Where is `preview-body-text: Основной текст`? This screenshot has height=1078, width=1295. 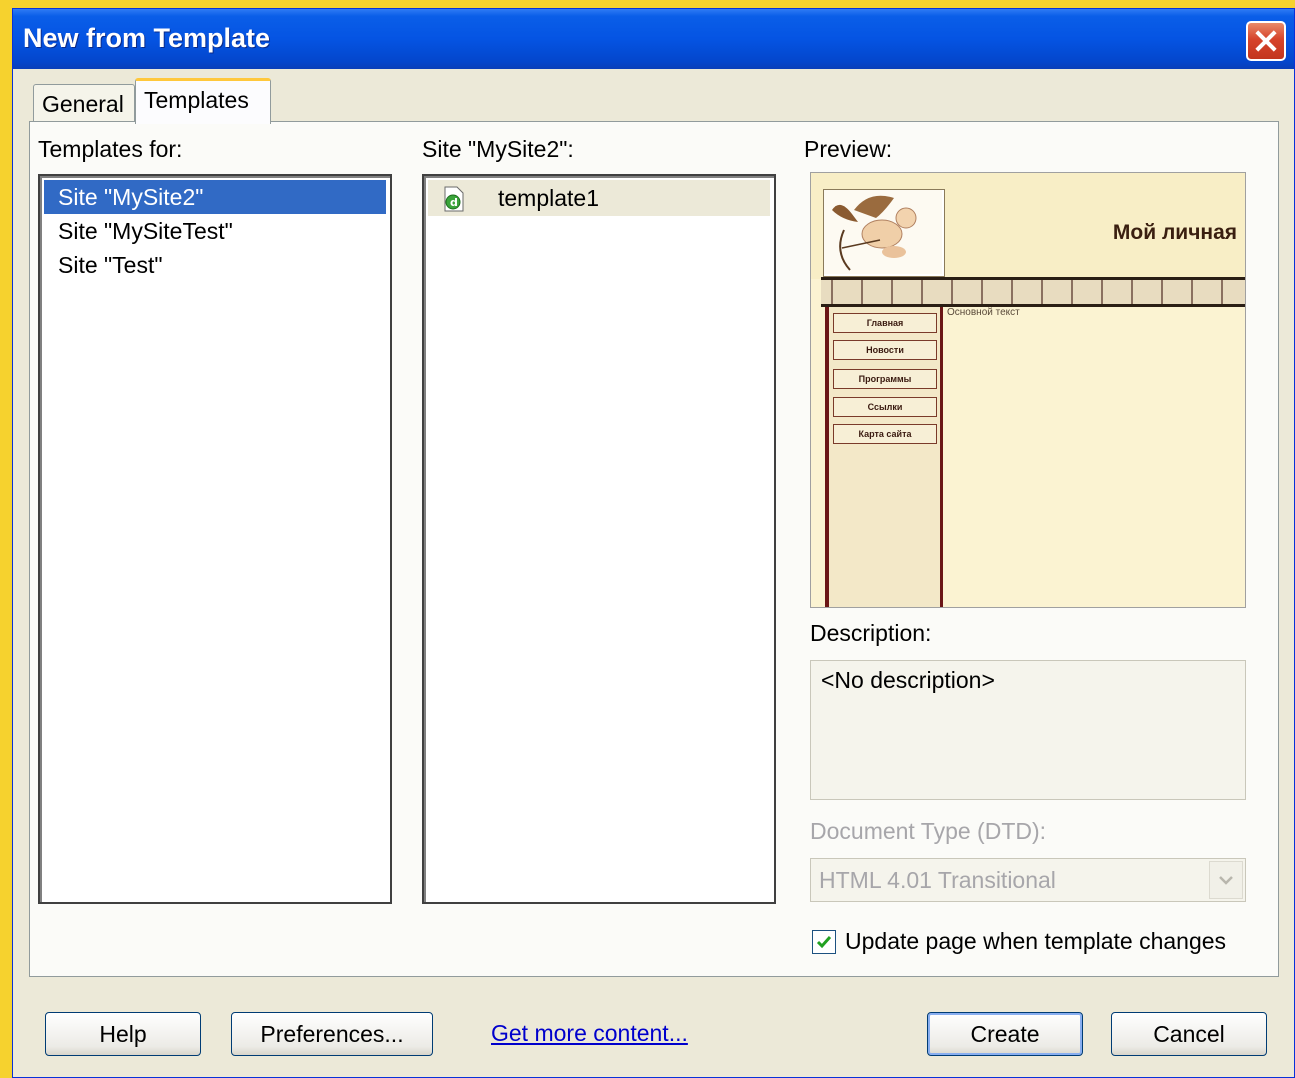 preview-body-text: Основной текст is located at coordinates (983, 312).